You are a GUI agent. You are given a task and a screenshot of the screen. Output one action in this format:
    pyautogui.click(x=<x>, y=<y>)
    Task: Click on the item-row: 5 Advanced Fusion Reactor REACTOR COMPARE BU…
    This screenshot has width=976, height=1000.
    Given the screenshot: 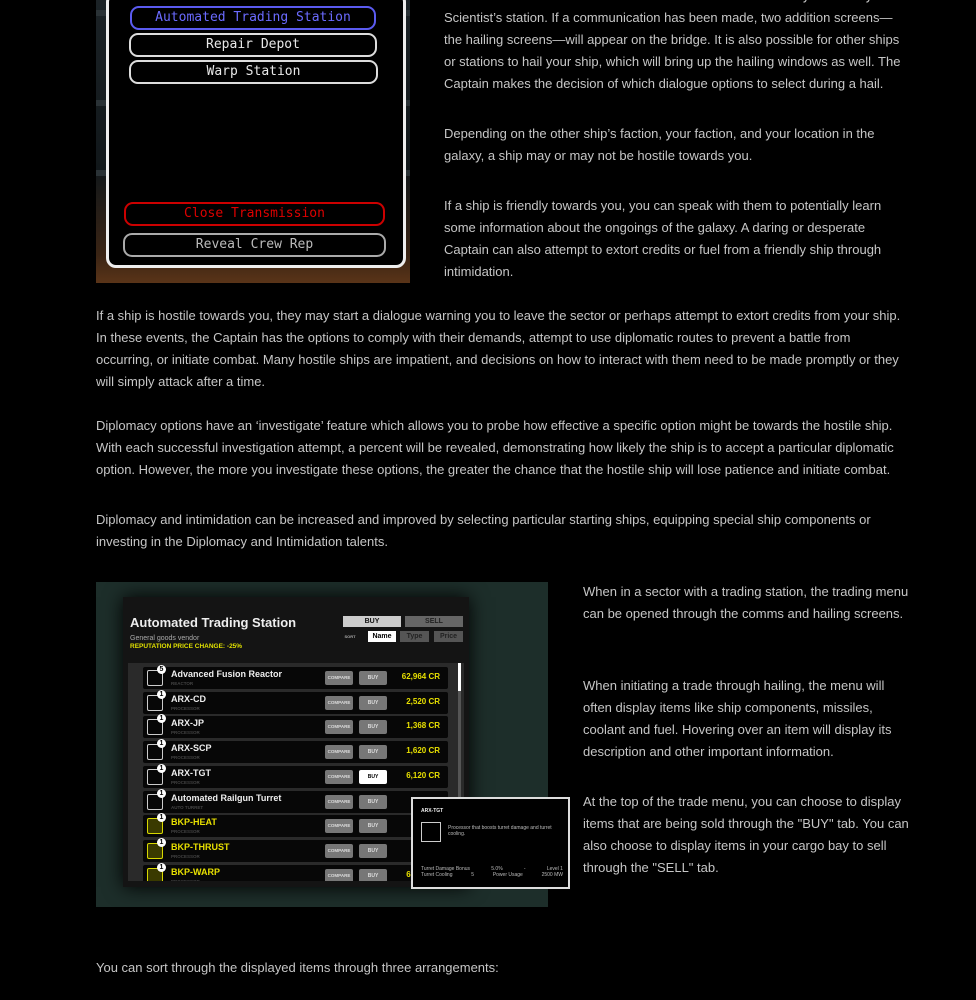 What is the action you would take?
    pyautogui.click(x=295, y=677)
    